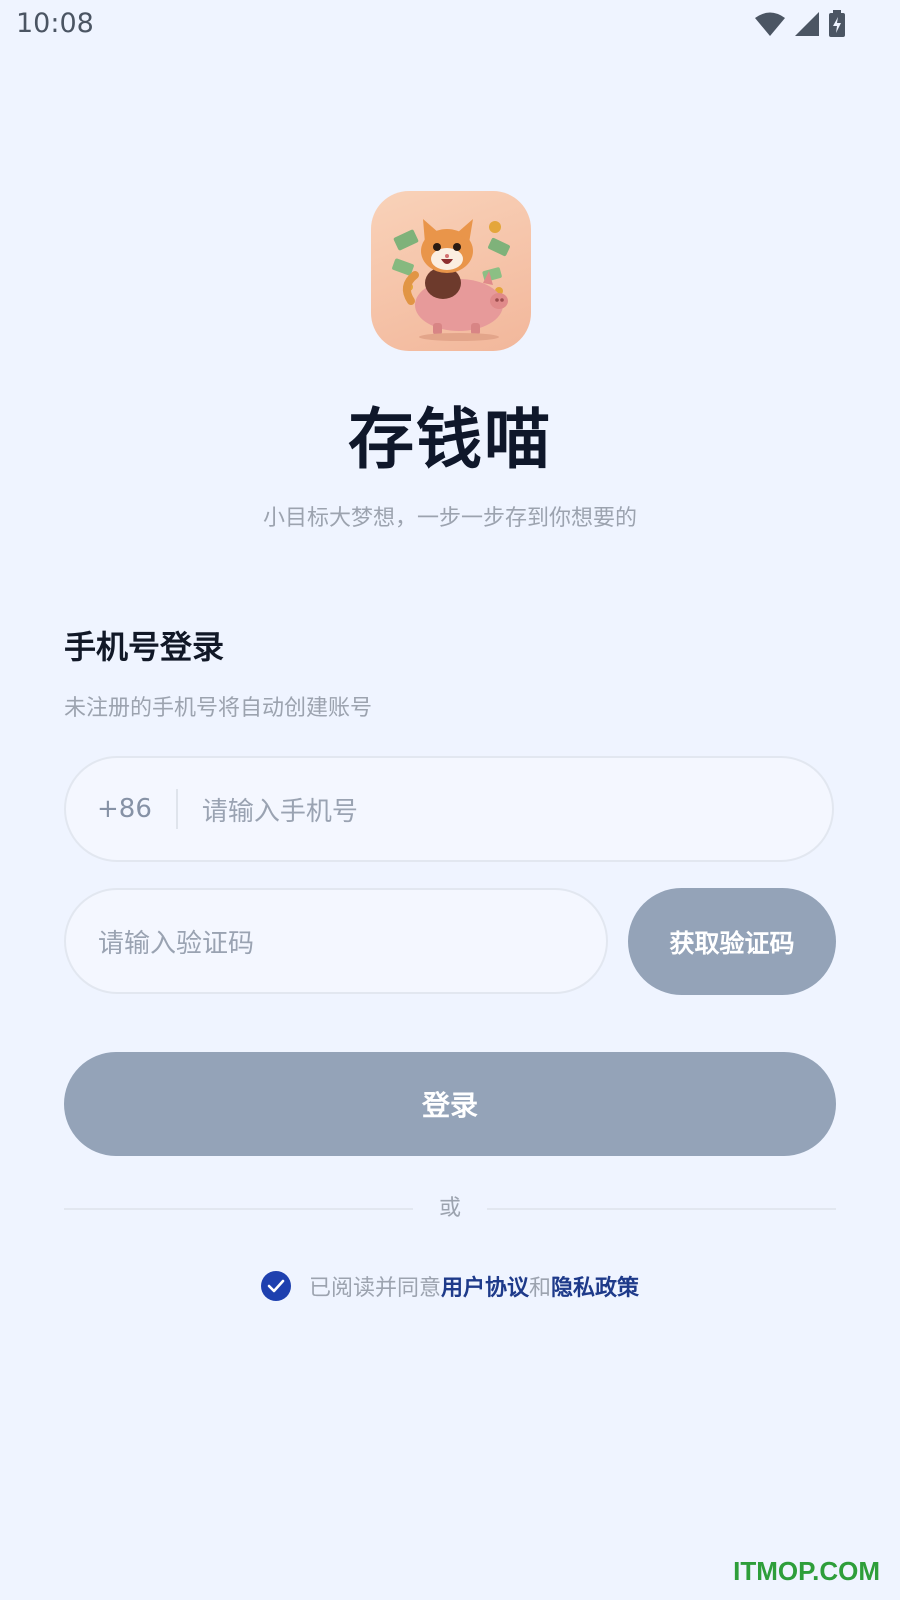  What do you see at coordinates (275, 1286) in the screenshot?
I see `agreement-checkbox-icon` at bounding box center [275, 1286].